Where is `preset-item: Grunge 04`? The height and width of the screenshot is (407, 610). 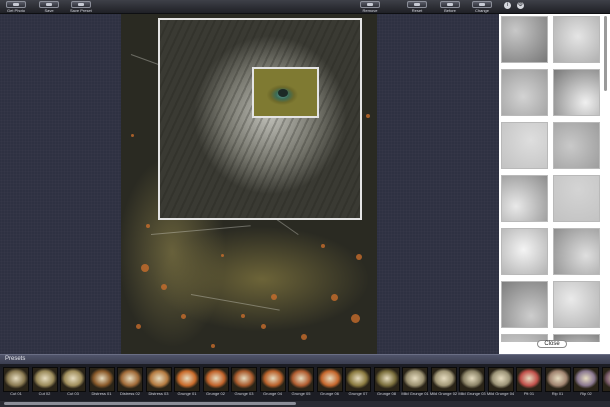
preset-item: Grunge 04 is located at coordinates (272, 383).